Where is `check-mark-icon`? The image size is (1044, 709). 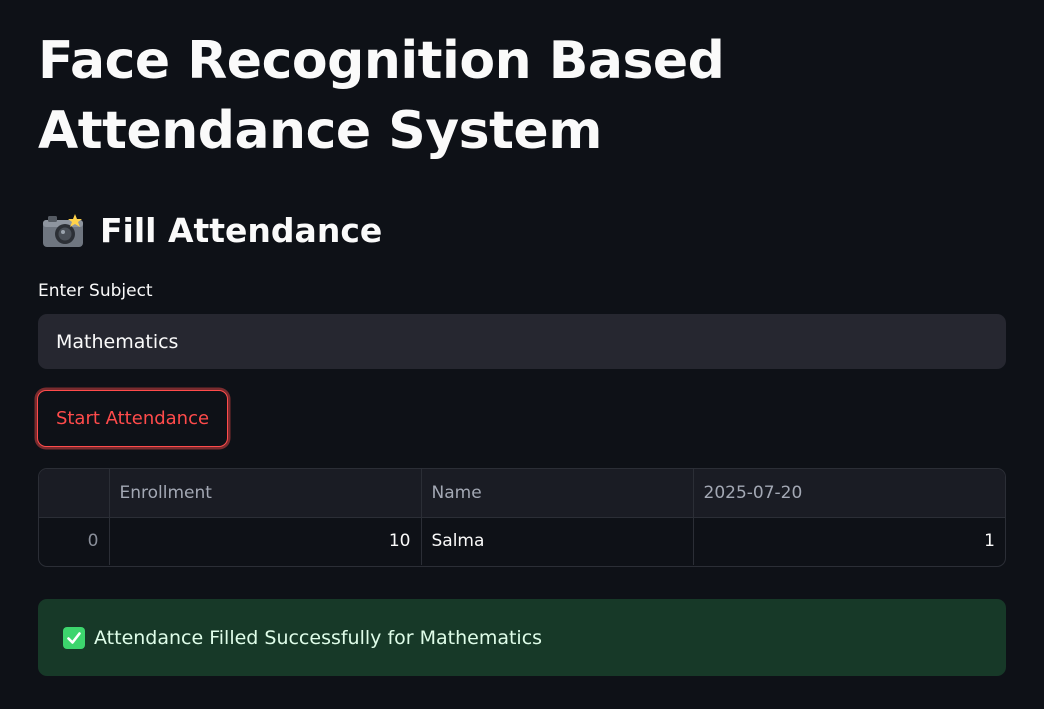 check-mark-icon is located at coordinates (74, 637).